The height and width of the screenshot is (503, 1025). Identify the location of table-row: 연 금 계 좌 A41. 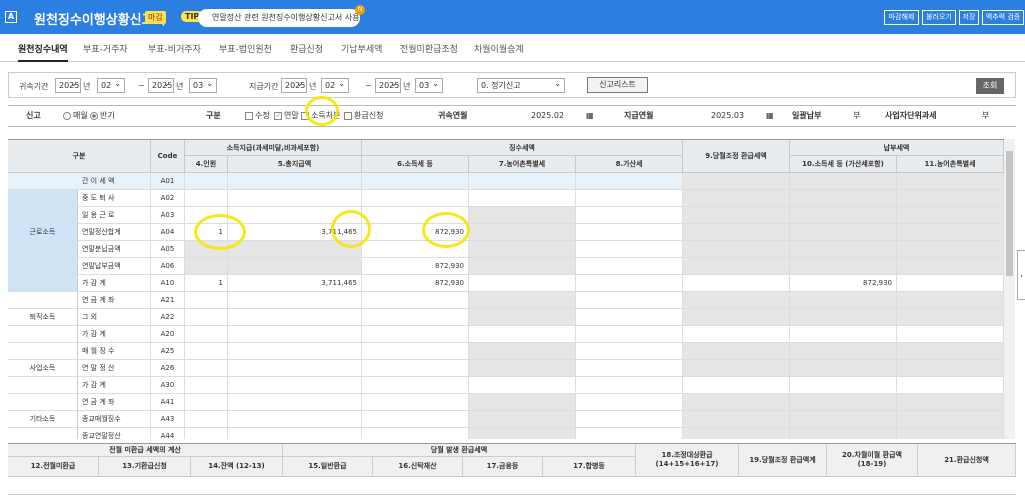
(506, 402).